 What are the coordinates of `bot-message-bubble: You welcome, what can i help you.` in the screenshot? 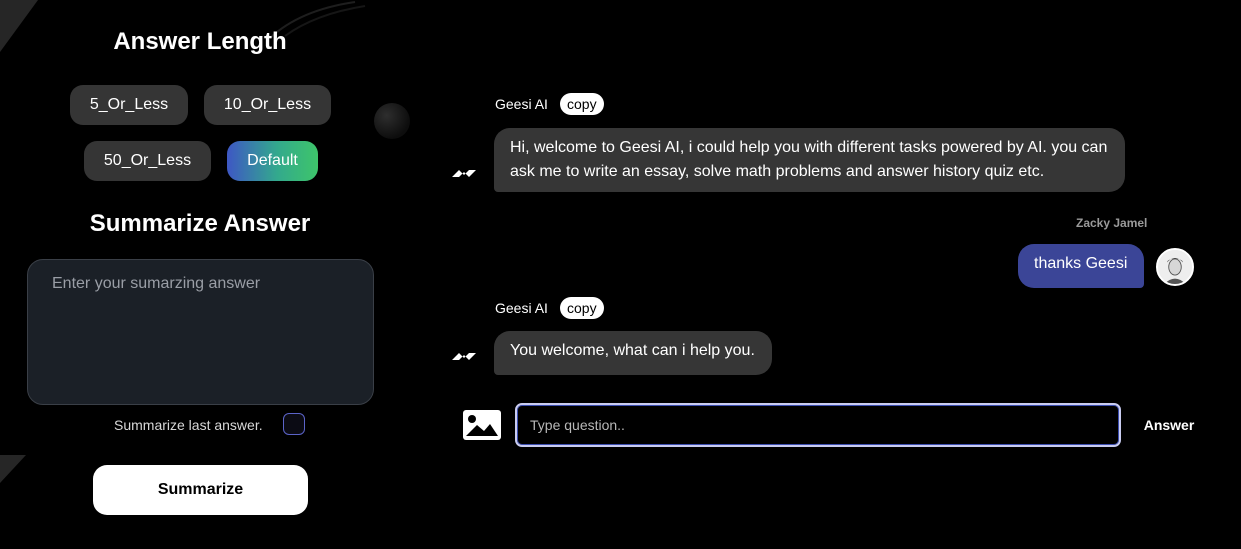 It's located at (633, 353).